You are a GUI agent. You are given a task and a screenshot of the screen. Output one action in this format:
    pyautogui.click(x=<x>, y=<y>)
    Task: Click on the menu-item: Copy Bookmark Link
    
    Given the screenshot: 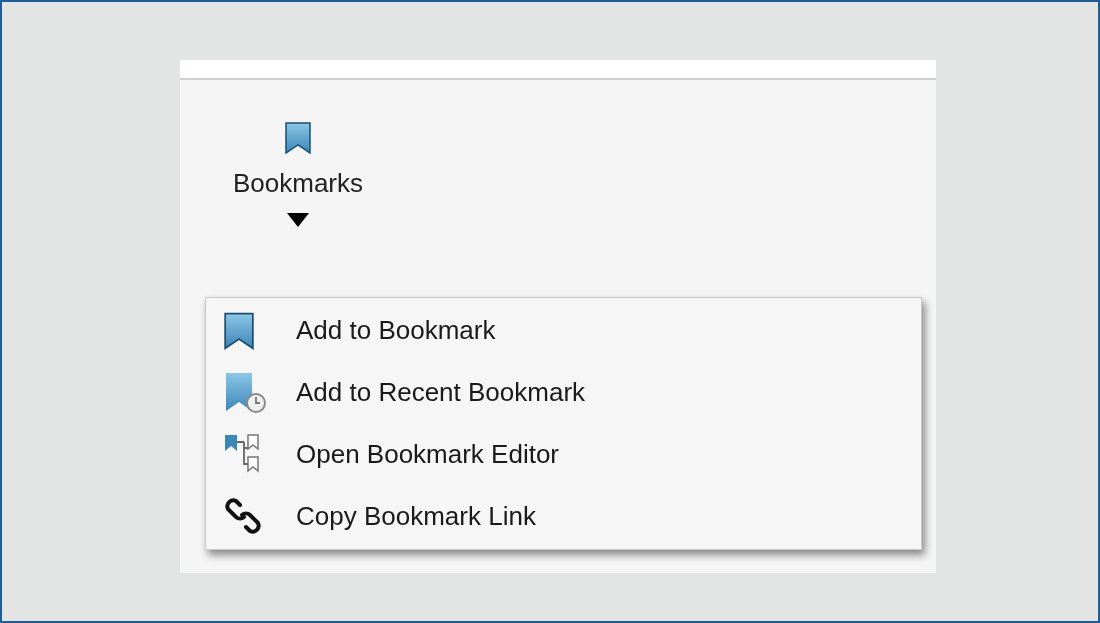 What is the action you would take?
    pyautogui.click(x=563, y=516)
    